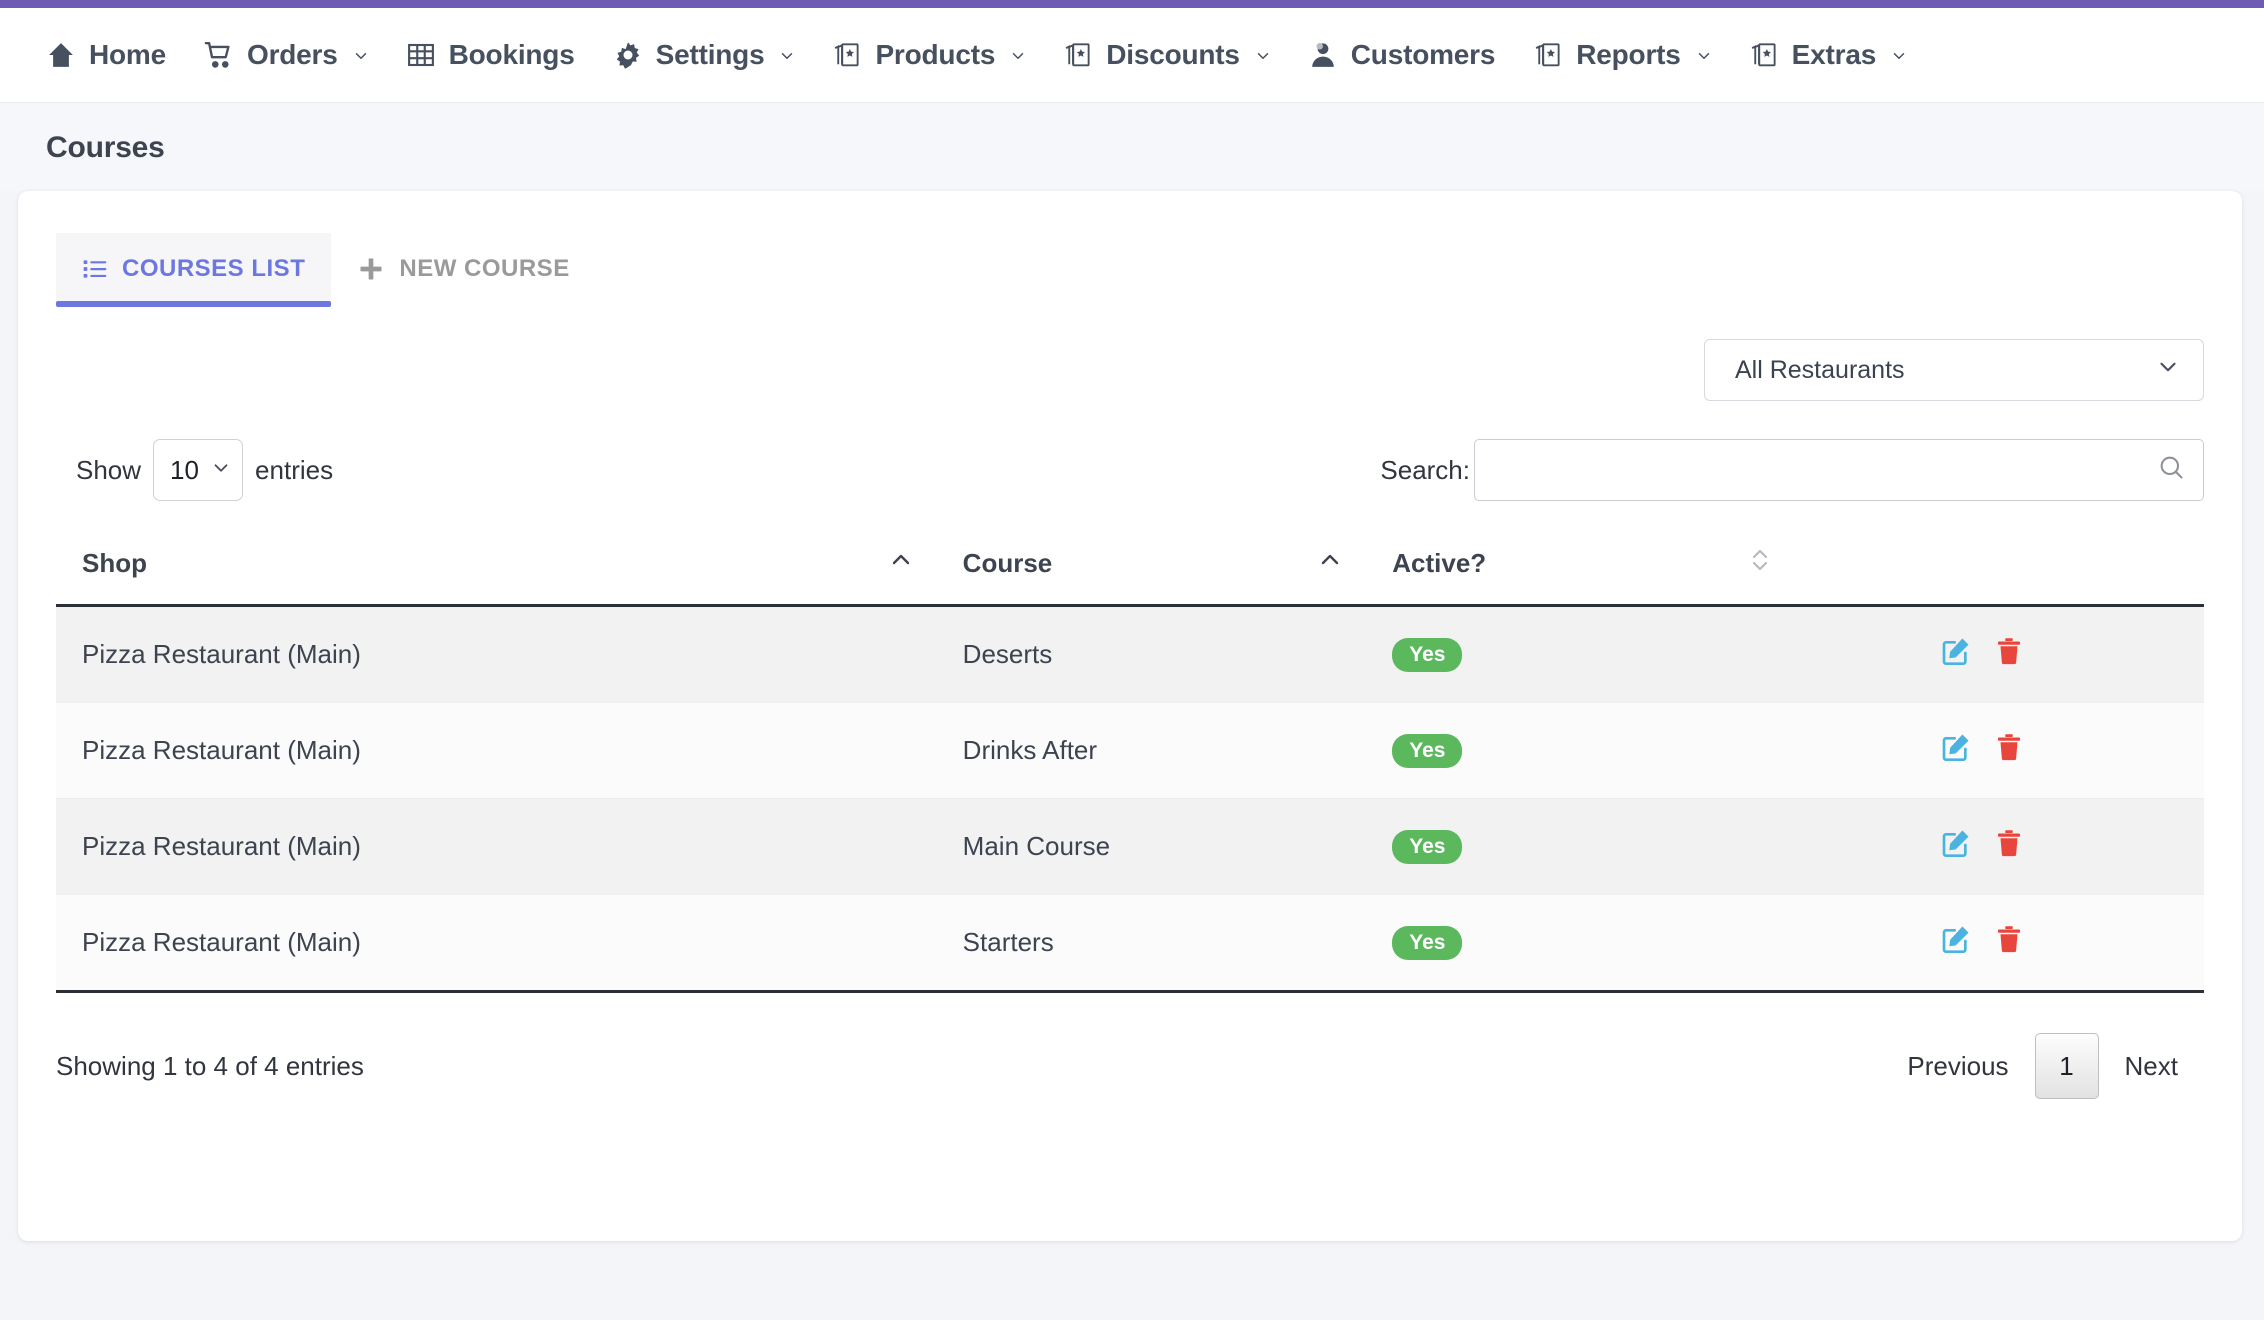 Image resolution: width=2264 pixels, height=1320 pixels. What do you see at coordinates (1130, 750) in the screenshot?
I see `table-row: Pizza Restaurant (Main) Drinks After Yes` at bounding box center [1130, 750].